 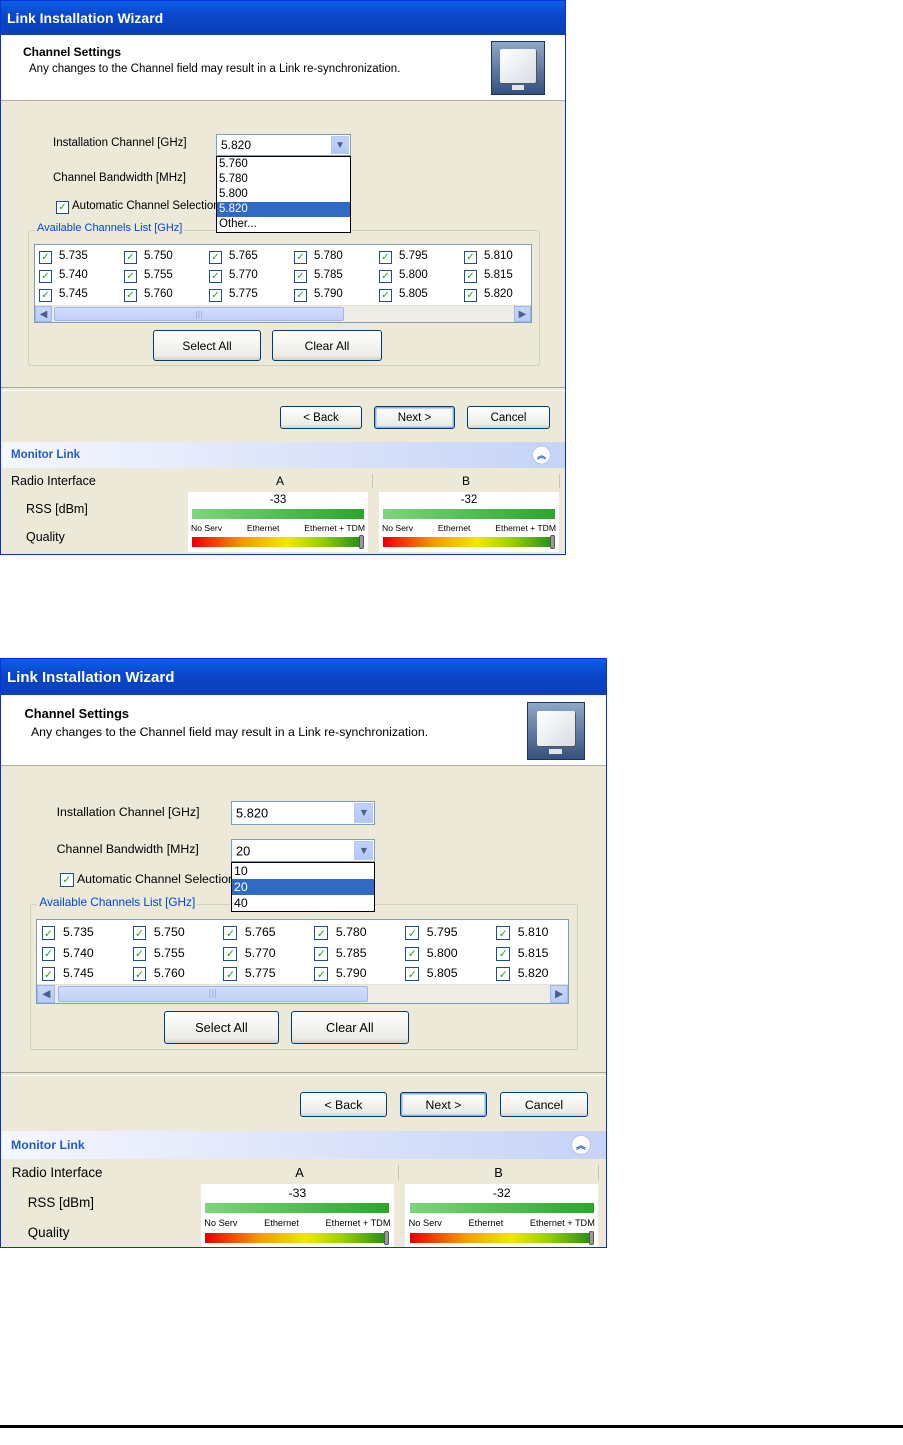 What do you see at coordinates (283, 164) in the screenshot?
I see `dropdown-option: 5.760` at bounding box center [283, 164].